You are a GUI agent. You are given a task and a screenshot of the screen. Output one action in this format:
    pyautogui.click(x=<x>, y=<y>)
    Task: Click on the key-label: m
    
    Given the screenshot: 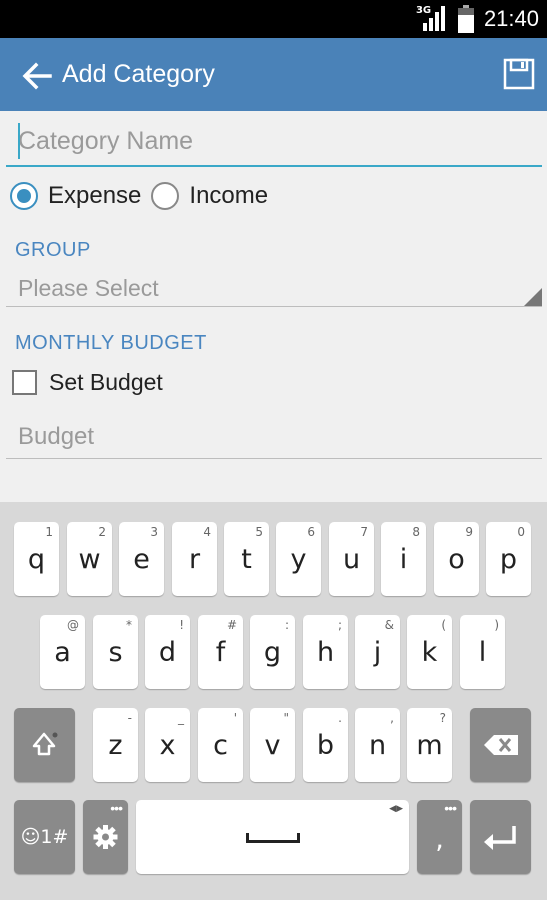 What is the action you would take?
    pyautogui.click(x=429, y=745)
    